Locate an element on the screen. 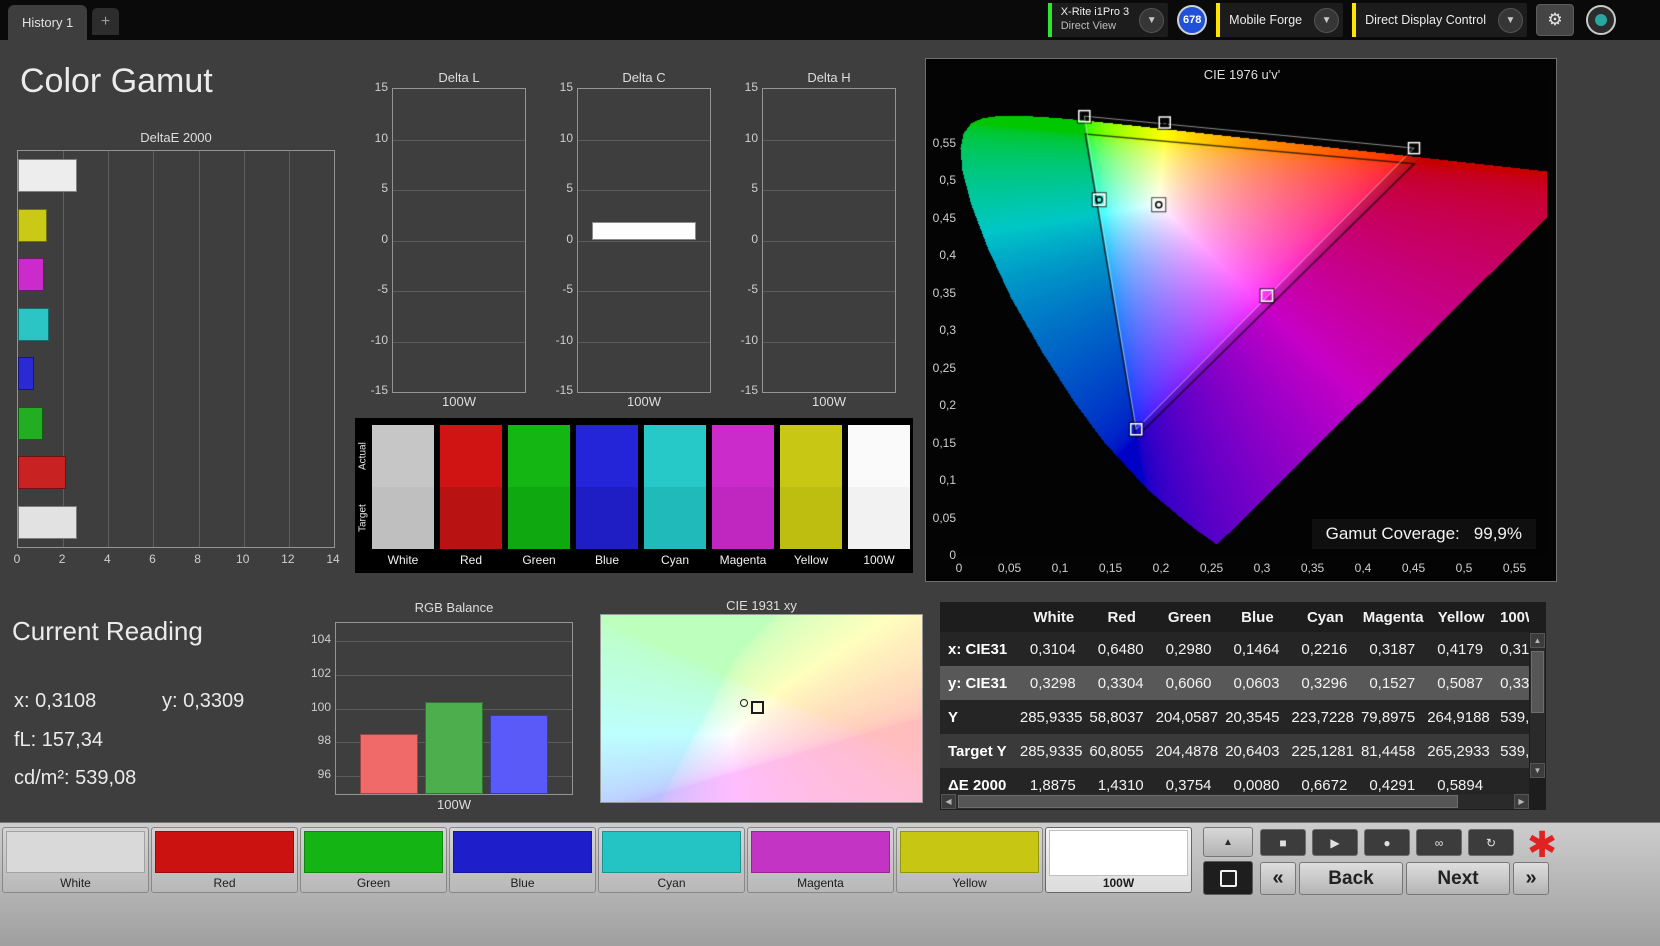 This screenshot has height=946, width=1660. patch-button-magenta: Magenta is located at coordinates (820, 860).